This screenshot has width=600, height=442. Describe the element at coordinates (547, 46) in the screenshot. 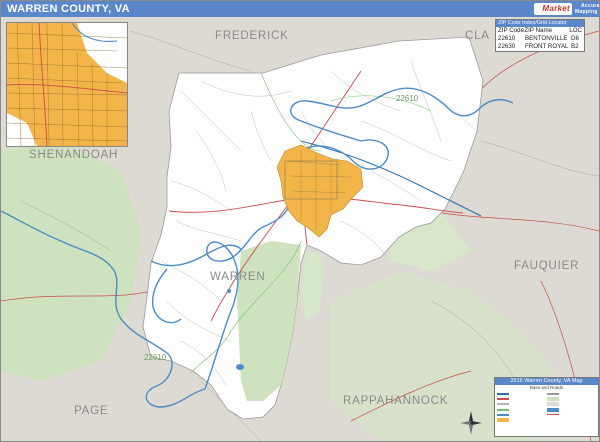

I see `zip-name: FRONT ROYAL` at that location.